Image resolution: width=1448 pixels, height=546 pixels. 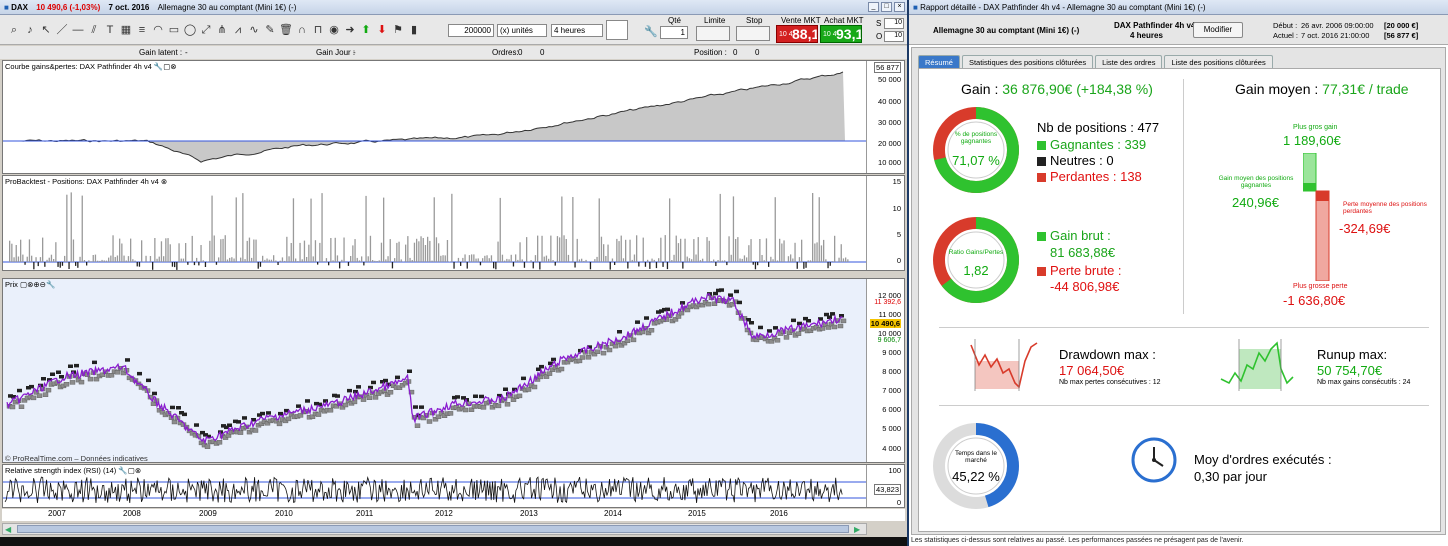 What do you see at coordinates (522, 30) in the screenshot?
I see `units-select: (x) unités` at bounding box center [522, 30].